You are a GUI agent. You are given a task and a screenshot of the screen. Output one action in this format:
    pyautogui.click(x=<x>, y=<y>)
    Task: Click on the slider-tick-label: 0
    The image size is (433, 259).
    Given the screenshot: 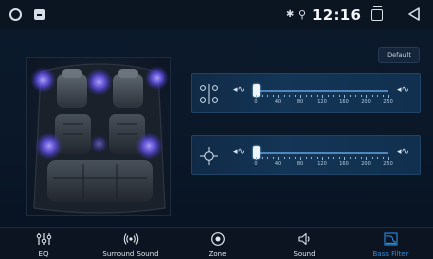 What is the action you would take?
    pyautogui.click(x=256, y=102)
    